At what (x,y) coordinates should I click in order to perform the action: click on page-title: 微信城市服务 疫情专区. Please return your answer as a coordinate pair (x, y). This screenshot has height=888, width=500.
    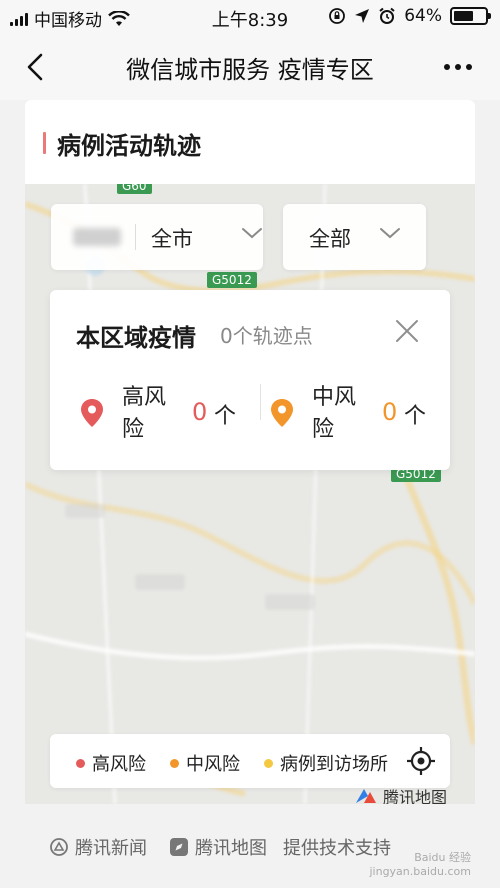
    Looking at the image, I should click on (250, 70).